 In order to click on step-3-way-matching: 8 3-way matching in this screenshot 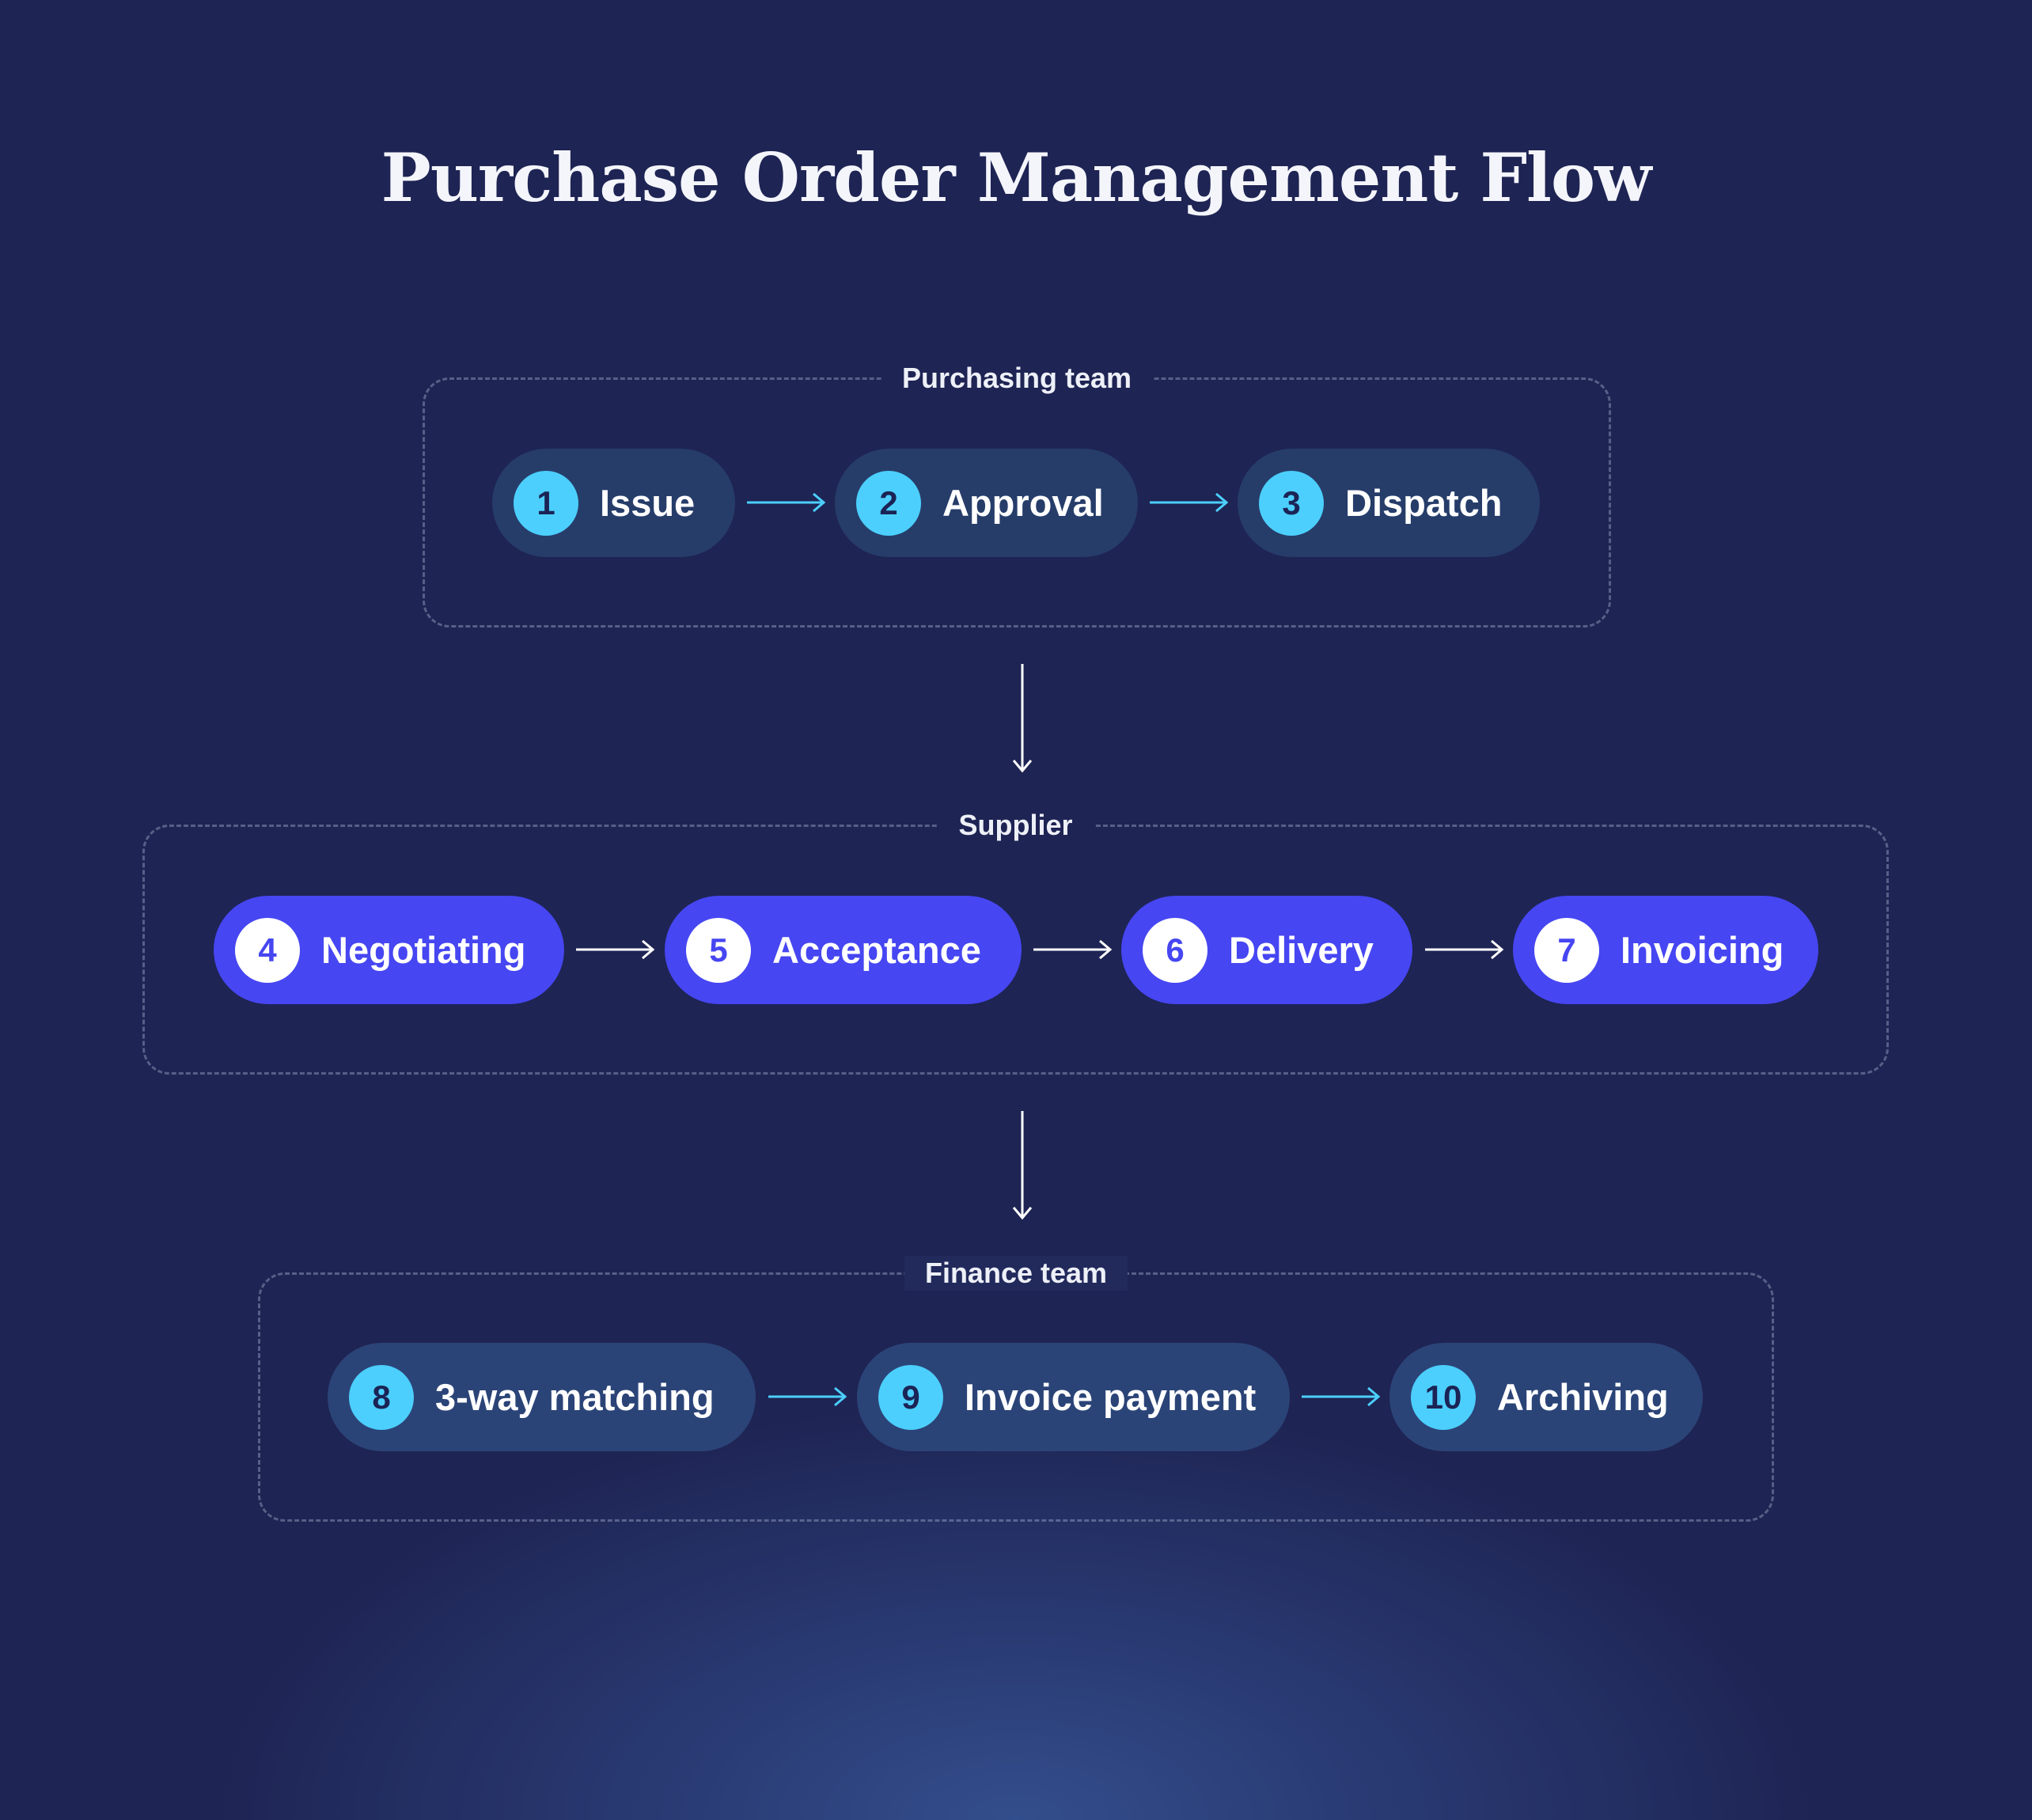, I will do `click(542, 1397)`.